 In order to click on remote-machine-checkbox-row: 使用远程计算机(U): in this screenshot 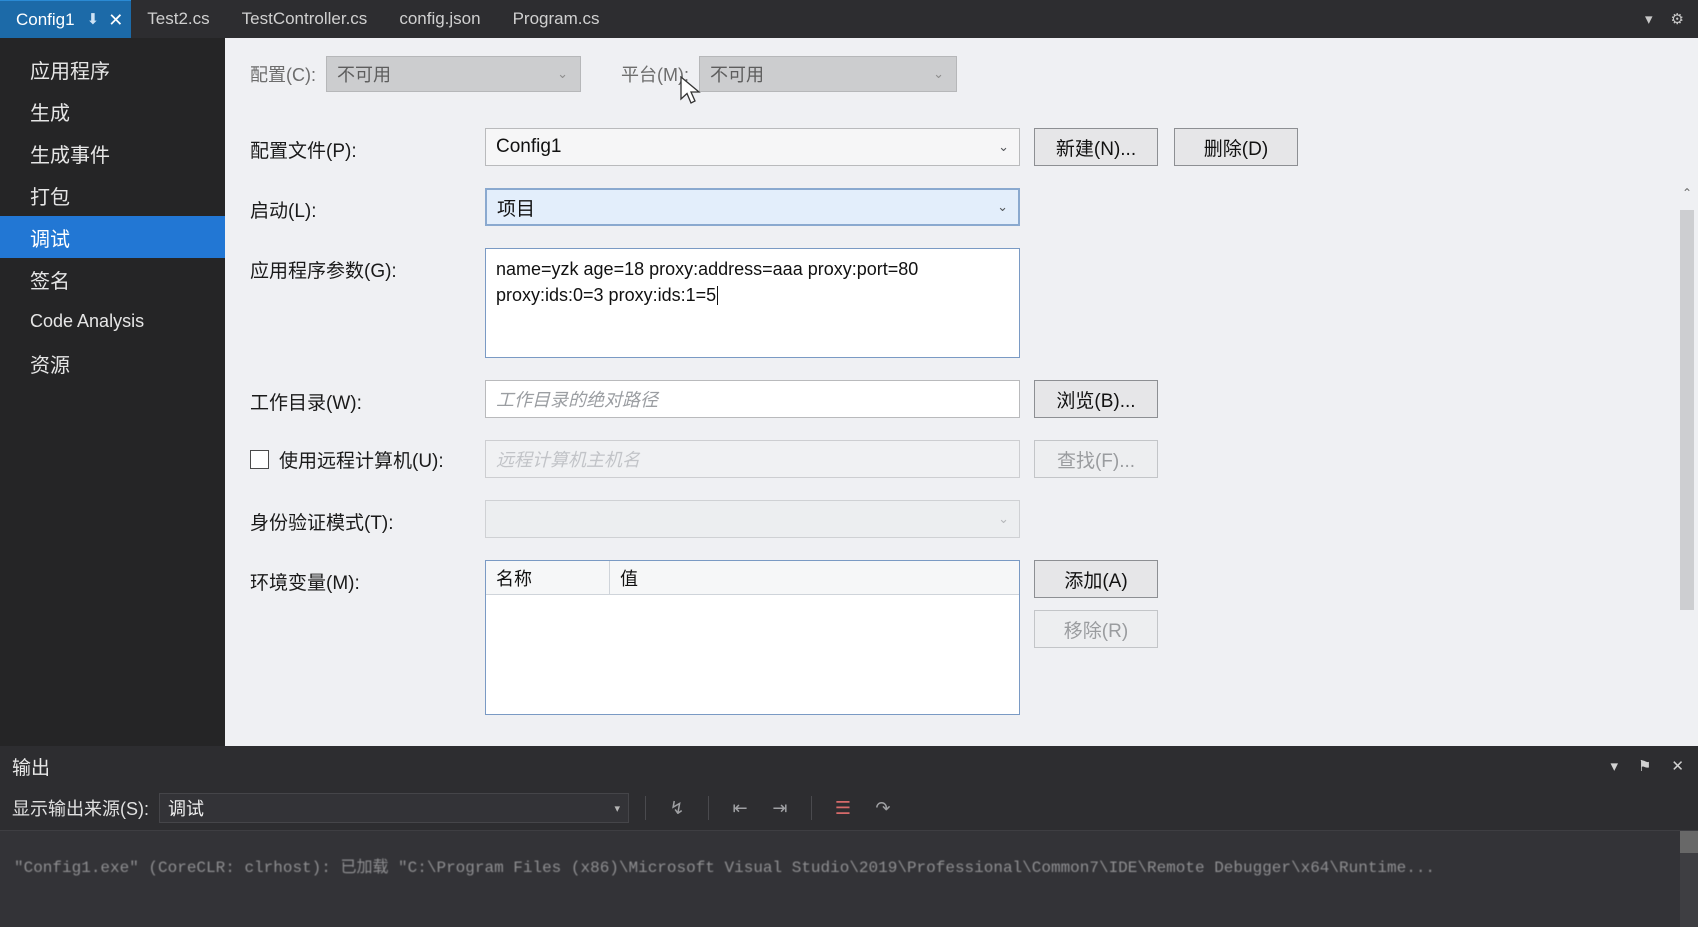, I will do `click(367, 456)`.